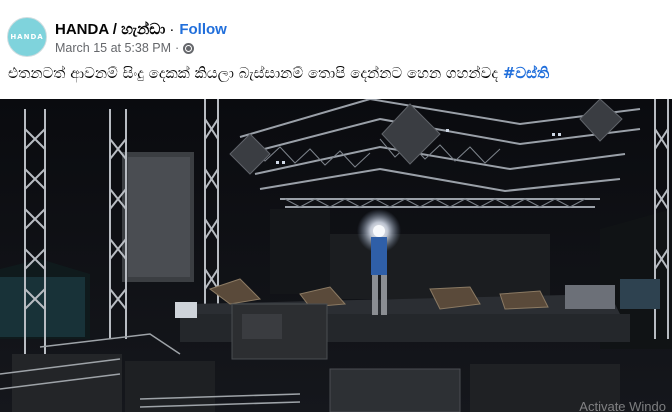  I want to click on page-name-link: HANDA / හැන්ඩා, so click(110, 29).